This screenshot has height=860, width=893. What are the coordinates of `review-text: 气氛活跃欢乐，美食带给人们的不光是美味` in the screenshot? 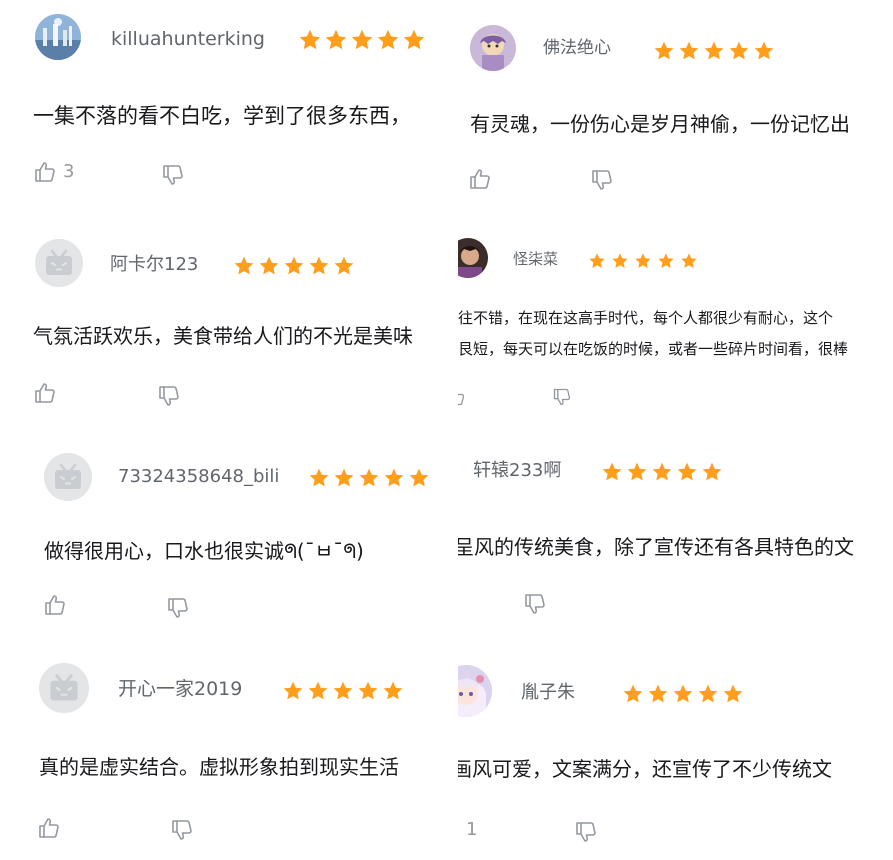 It's located at (223, 336).